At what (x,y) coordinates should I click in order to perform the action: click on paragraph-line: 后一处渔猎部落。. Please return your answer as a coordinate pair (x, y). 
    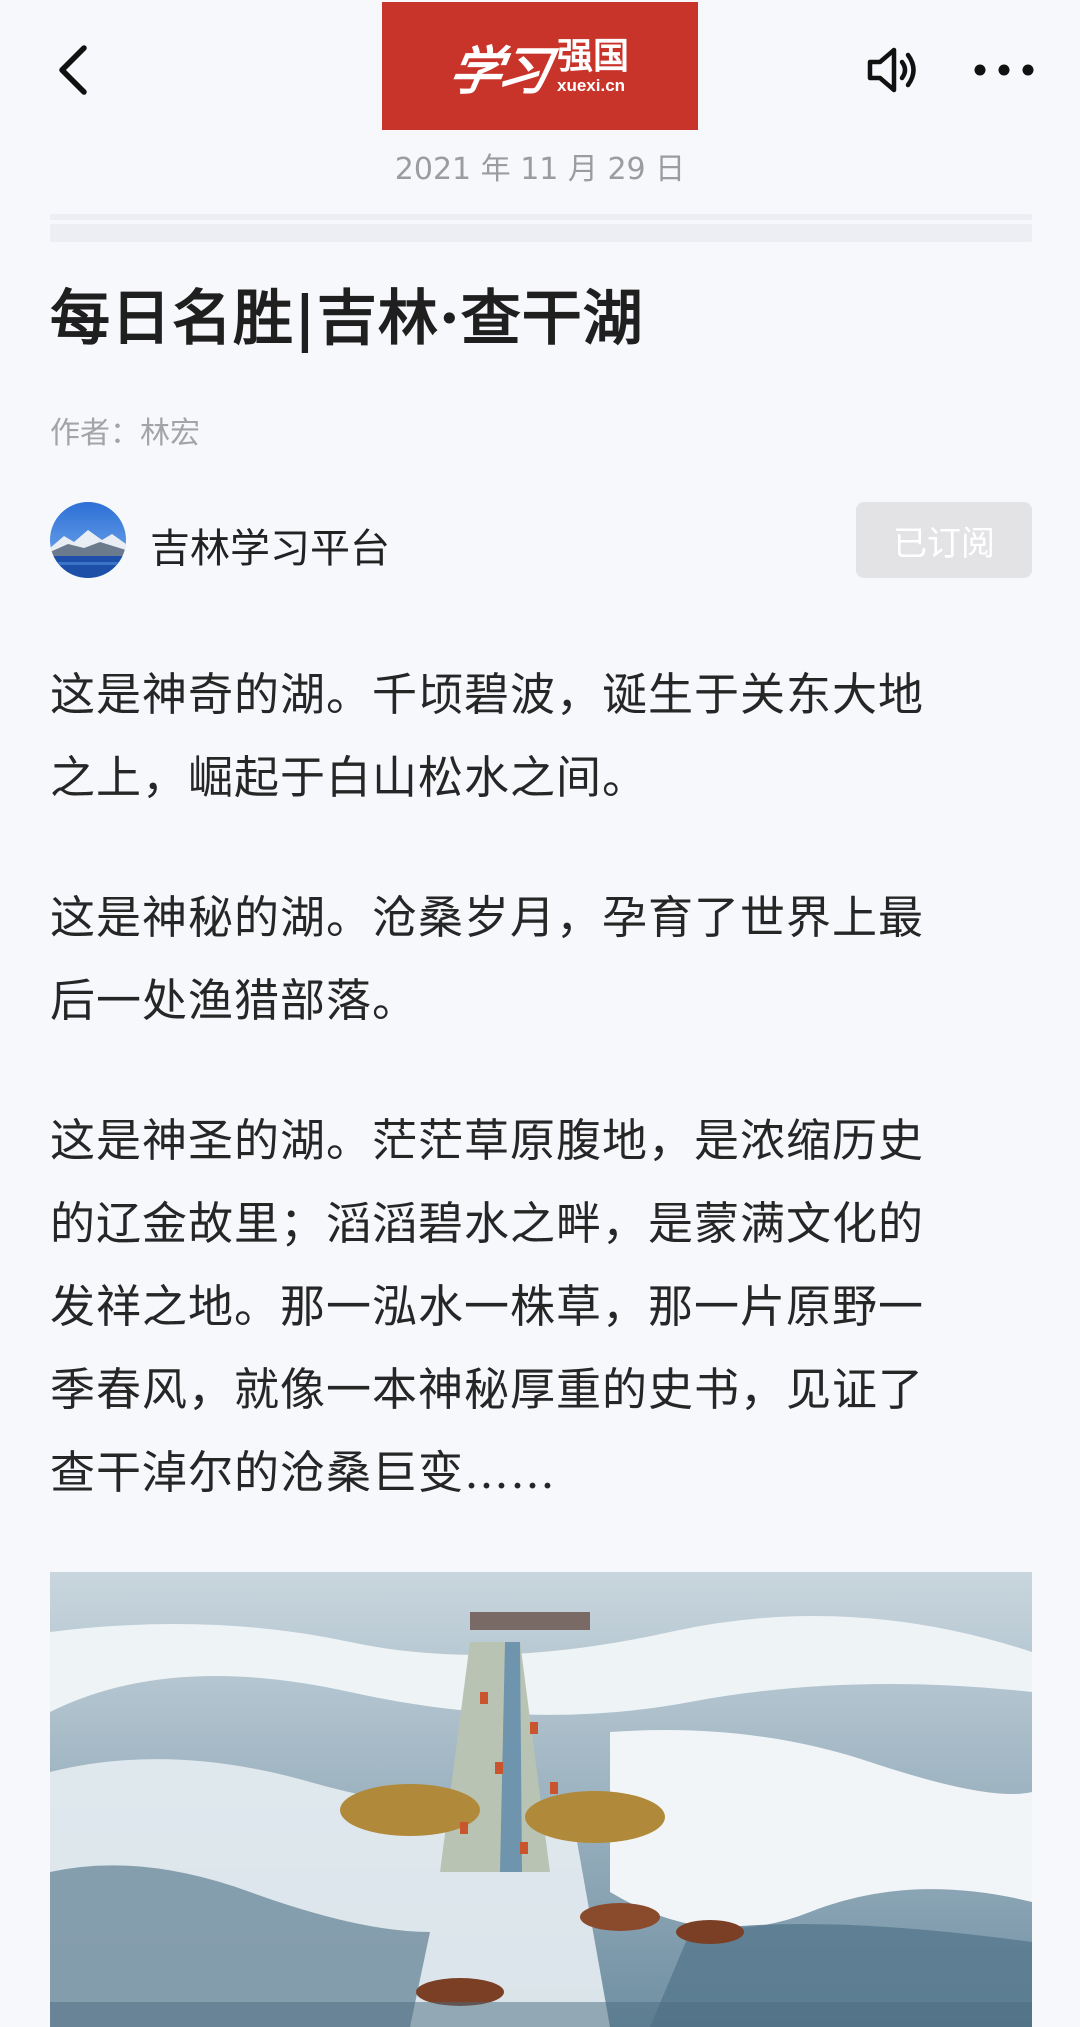
    Looking at the image, I should click on (234, 1000).